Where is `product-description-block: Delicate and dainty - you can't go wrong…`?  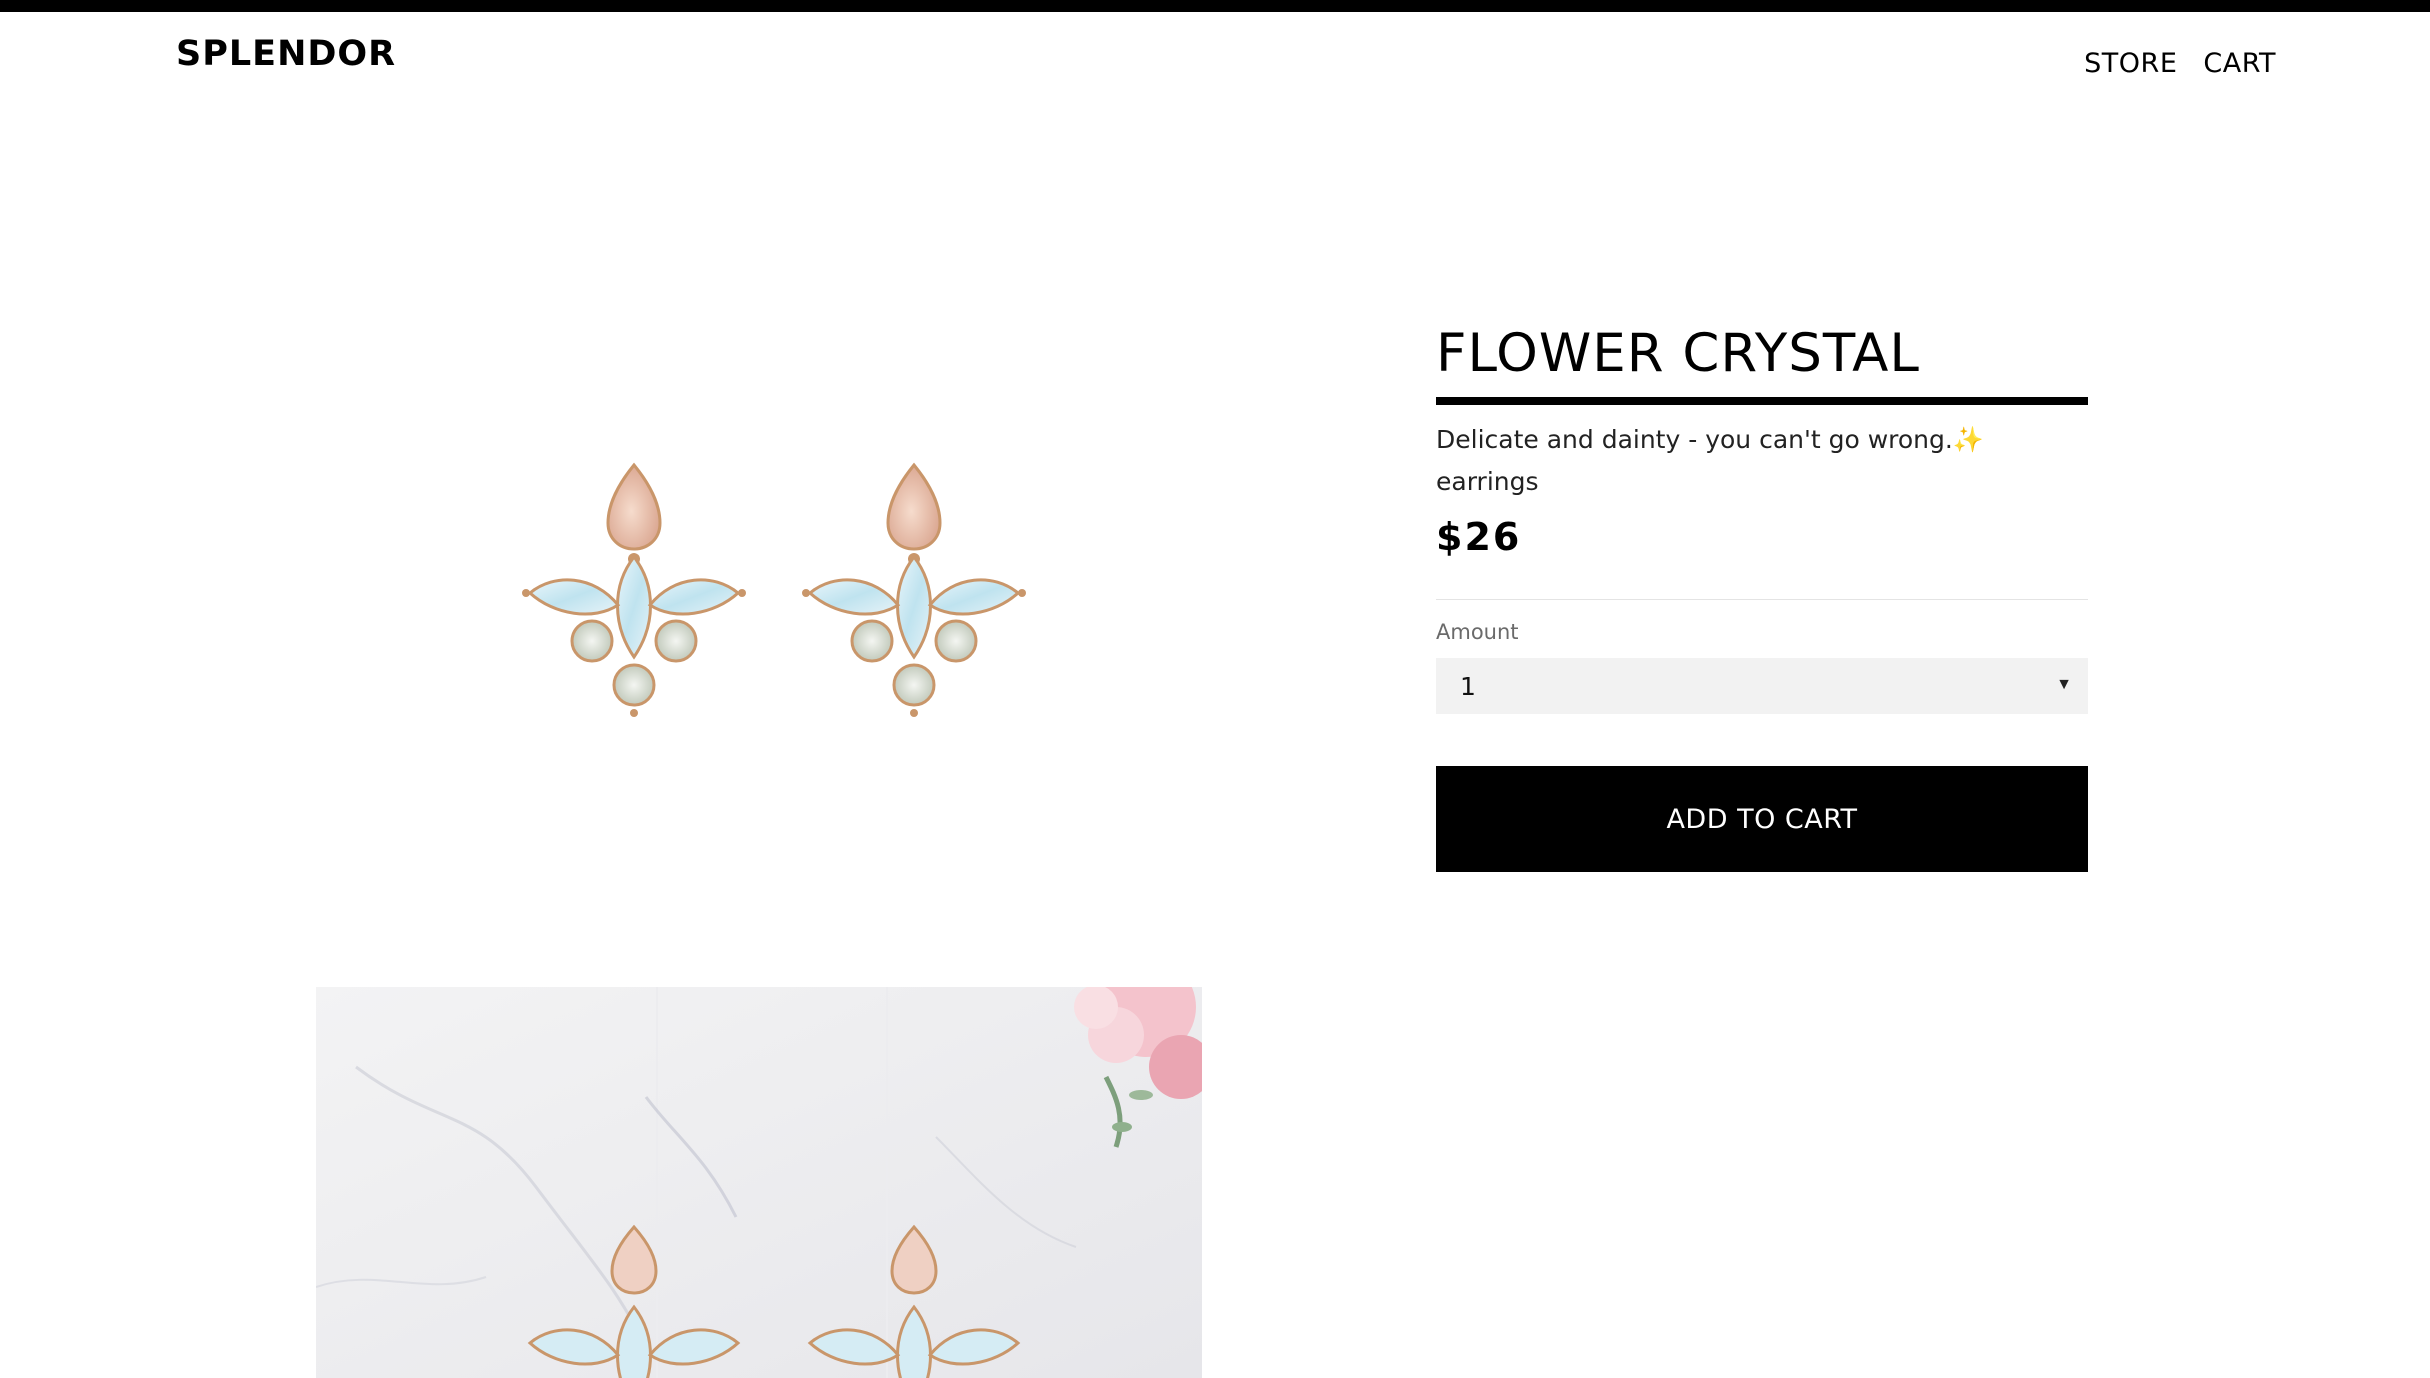 product-description-block: Delicate and dainty - you can't go wrong… is located at coordinates (1762, 461).